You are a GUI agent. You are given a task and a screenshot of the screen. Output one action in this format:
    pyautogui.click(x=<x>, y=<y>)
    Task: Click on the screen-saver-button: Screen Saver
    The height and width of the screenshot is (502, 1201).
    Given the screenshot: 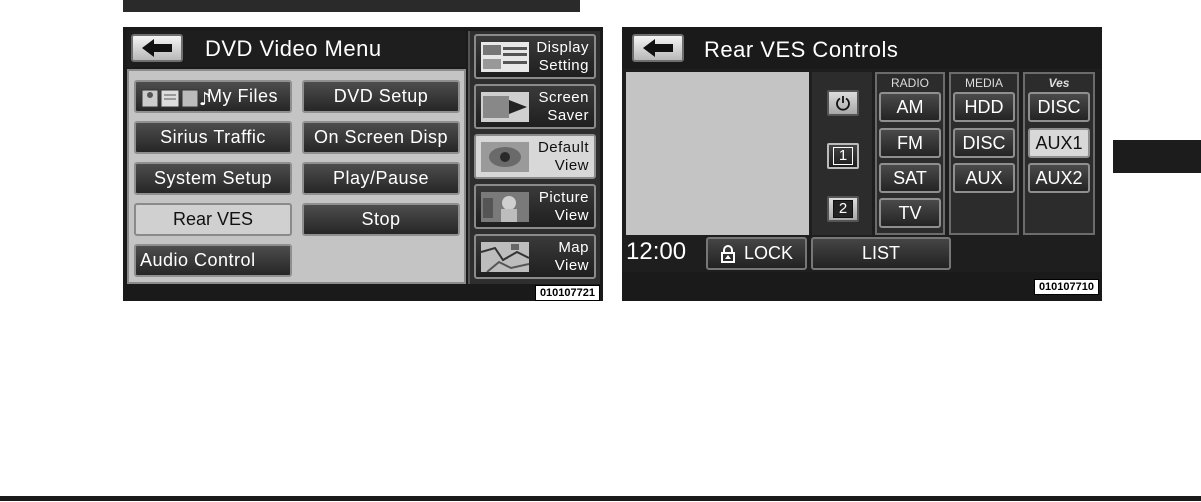 What is the action you would take?
    pyautogui.click(x=535, y=106)
    